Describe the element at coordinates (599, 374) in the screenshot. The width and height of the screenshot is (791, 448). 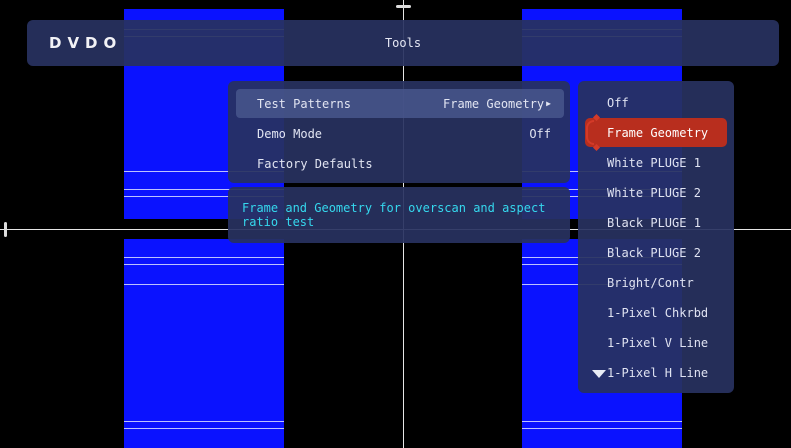
I see `chevron-down-icon` at that location.